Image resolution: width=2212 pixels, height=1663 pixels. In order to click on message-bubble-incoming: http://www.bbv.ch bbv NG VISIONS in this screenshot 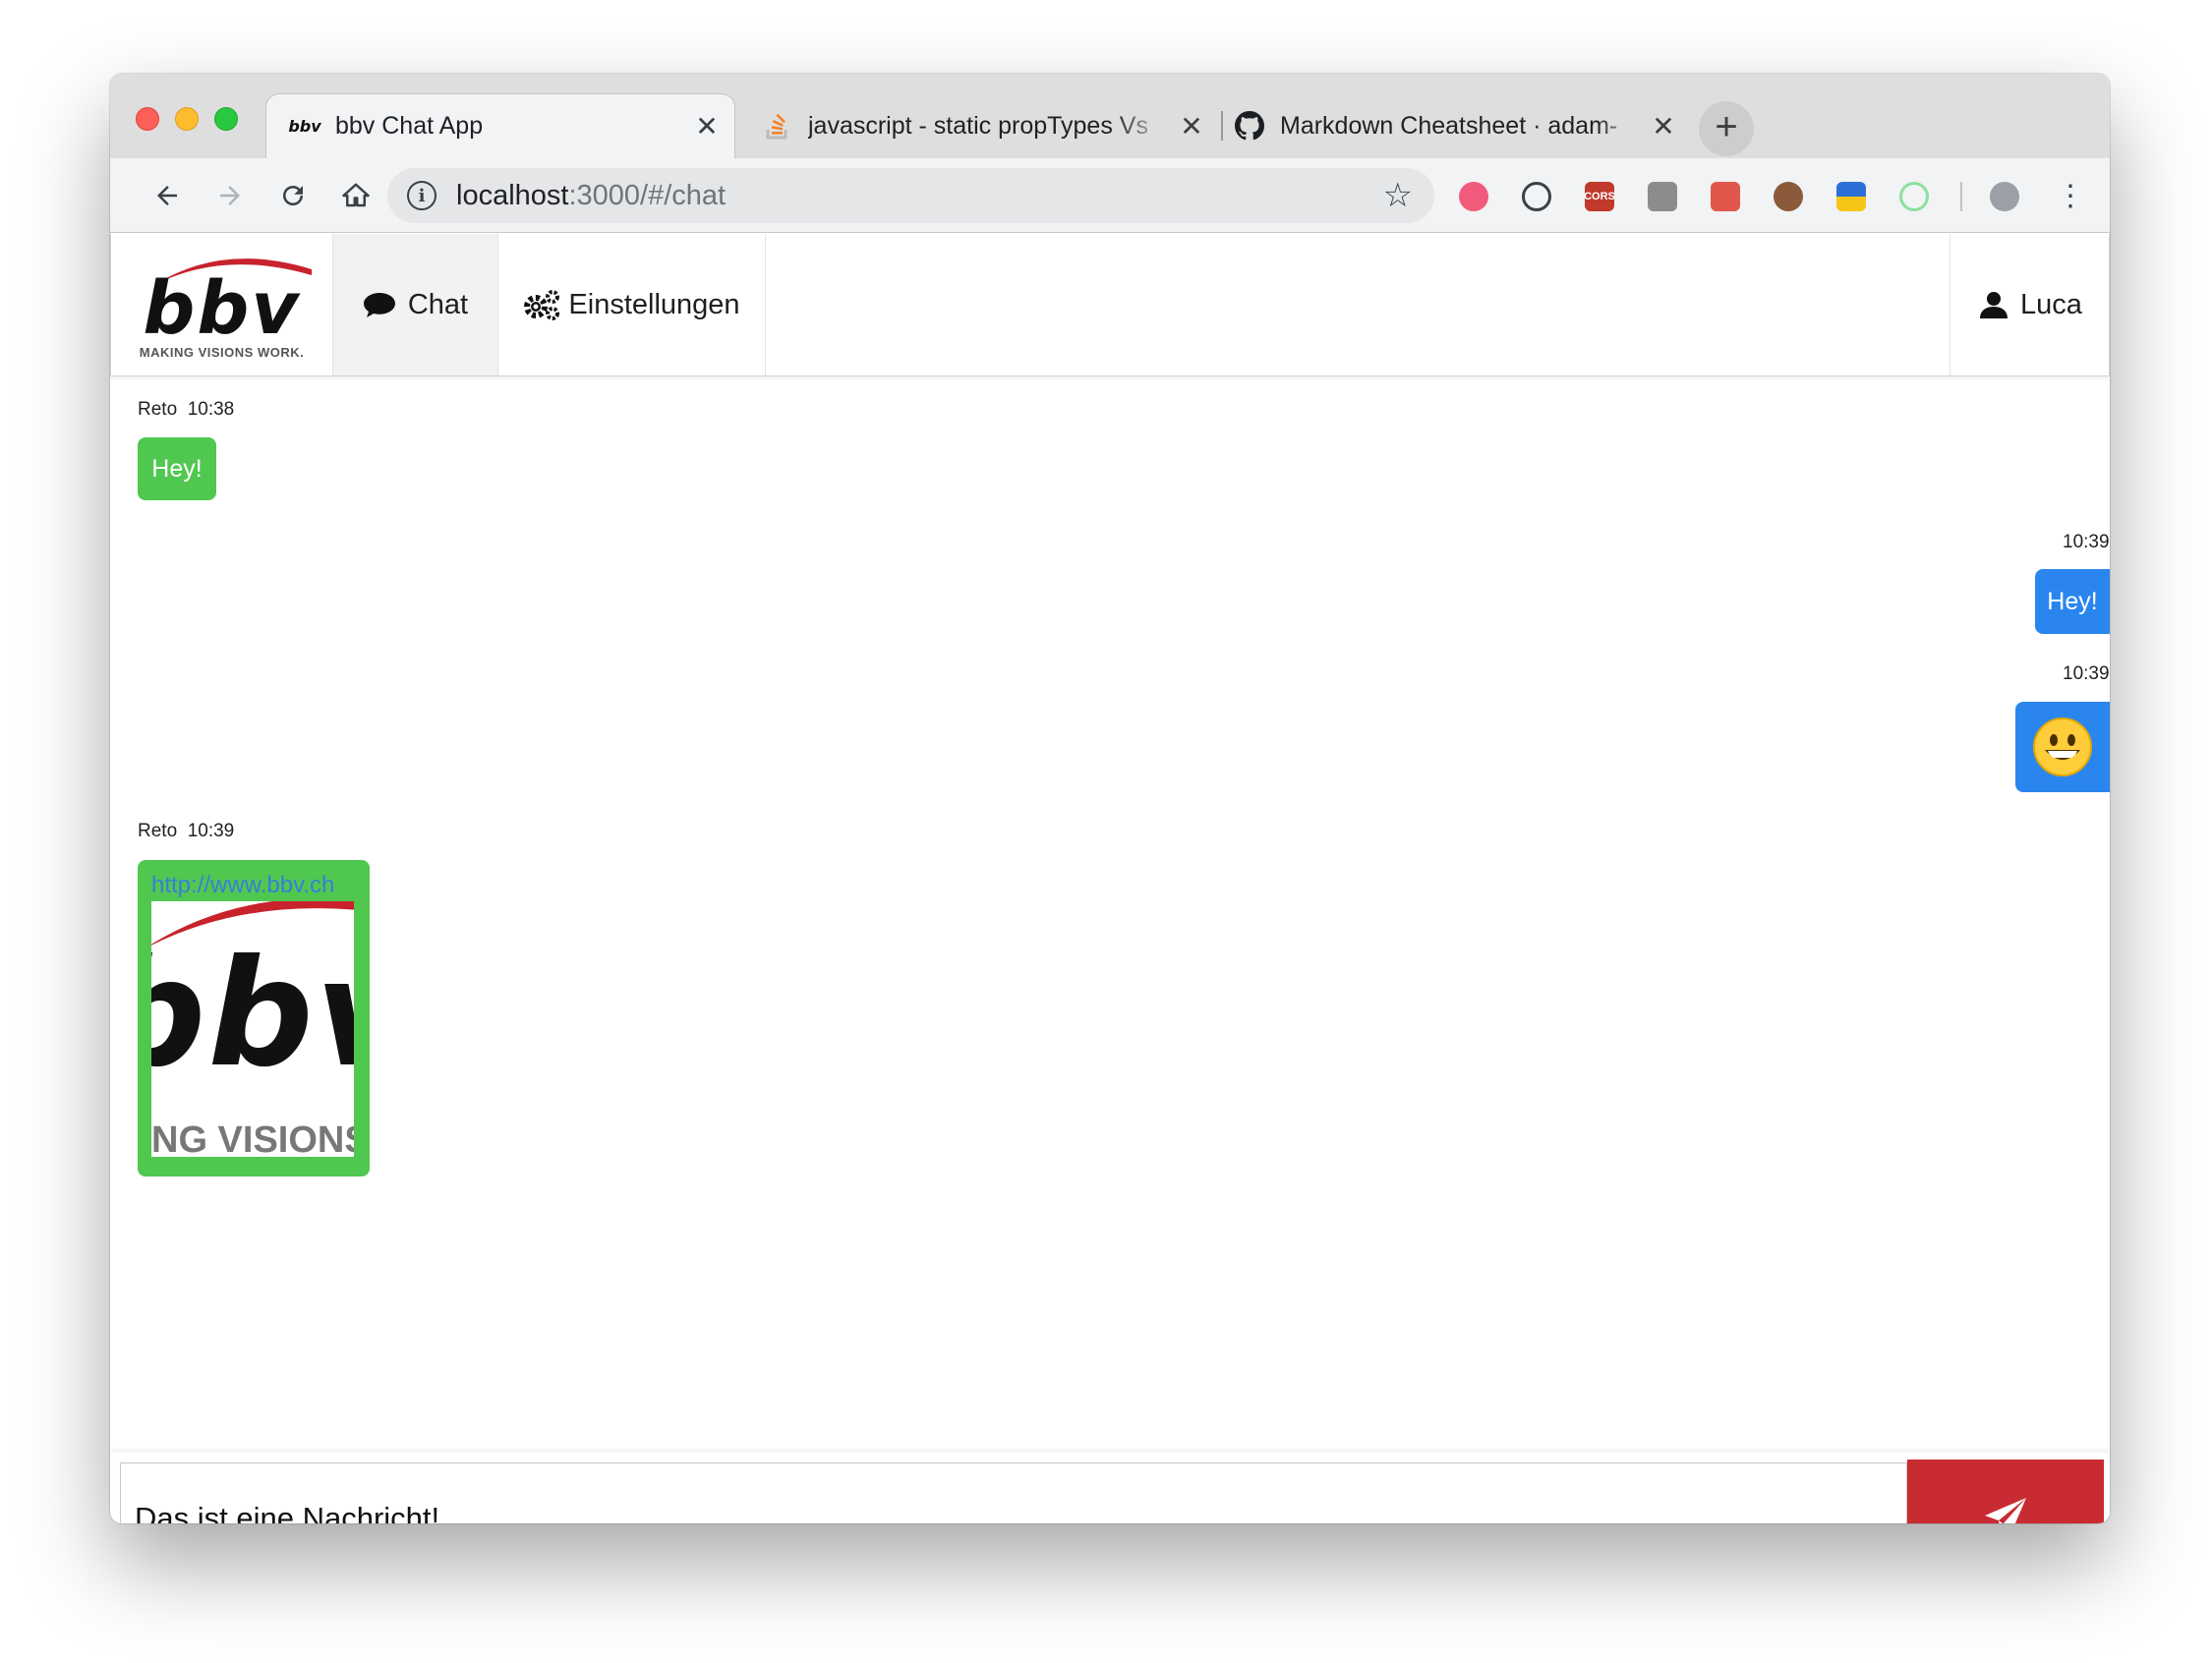, I will do `click(254, 1018)`.